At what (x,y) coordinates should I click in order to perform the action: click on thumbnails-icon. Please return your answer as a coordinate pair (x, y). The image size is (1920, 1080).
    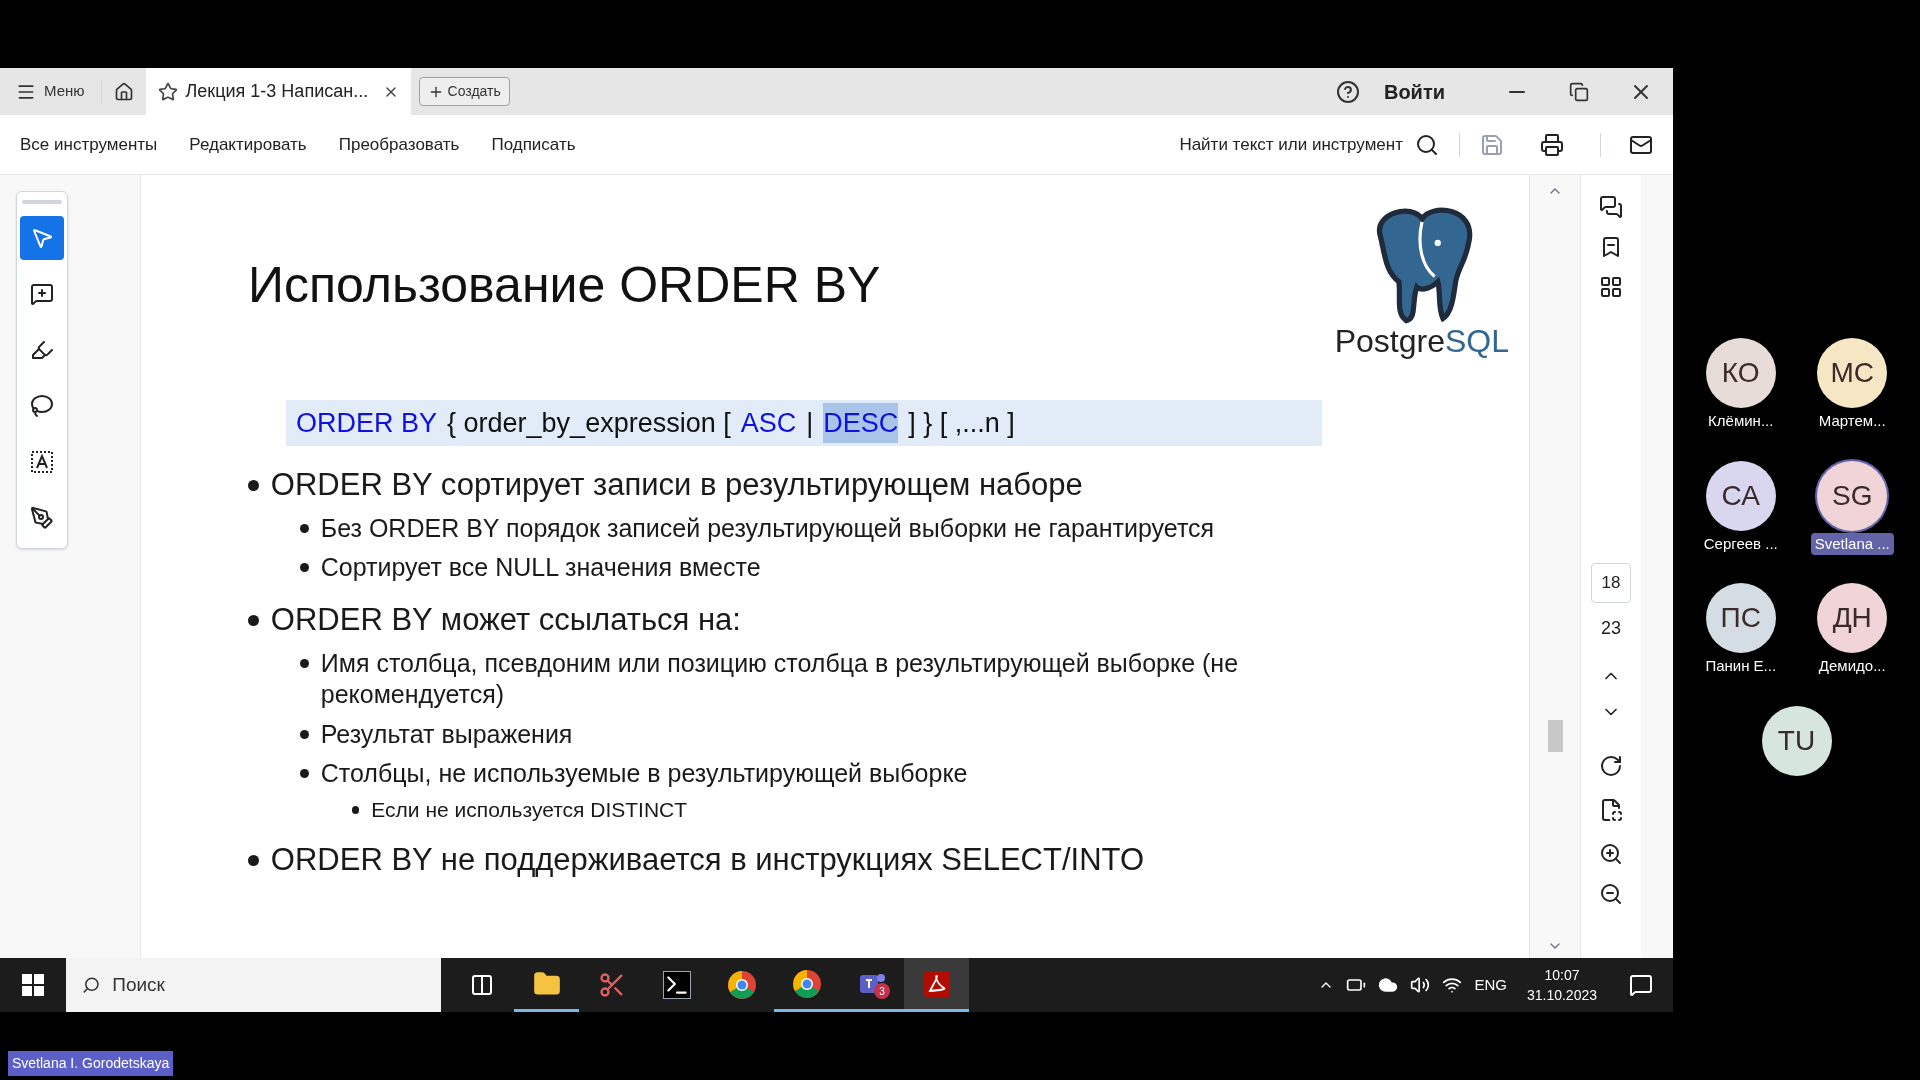
    Looking at the image, I should click on (1611, 287).